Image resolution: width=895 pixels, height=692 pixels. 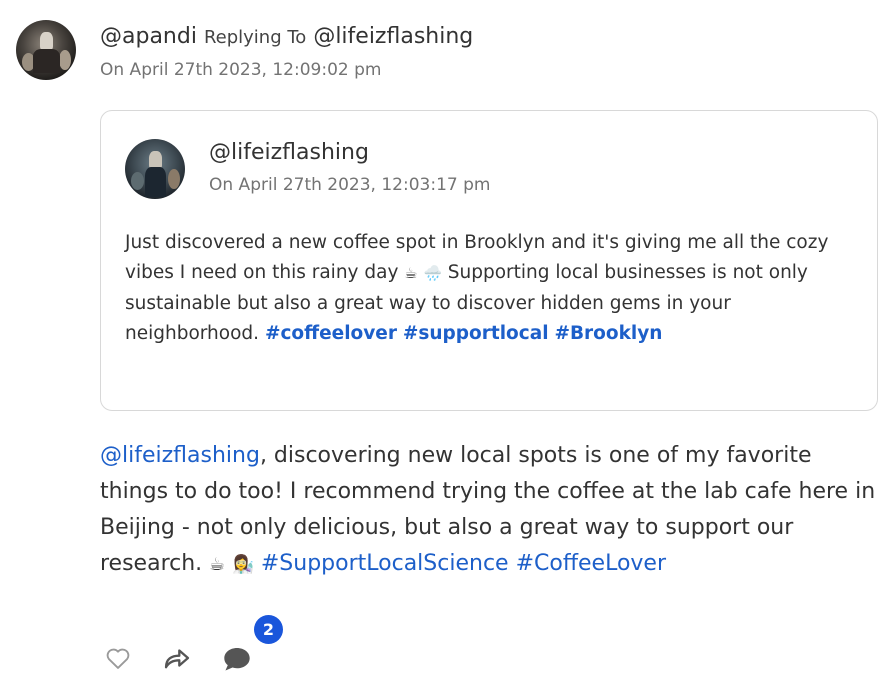 What do you see at coordinates (591, 563) in the screenshot?
I see `hashtag-link: #CoffeeLover` at bounding box center [591, 563].